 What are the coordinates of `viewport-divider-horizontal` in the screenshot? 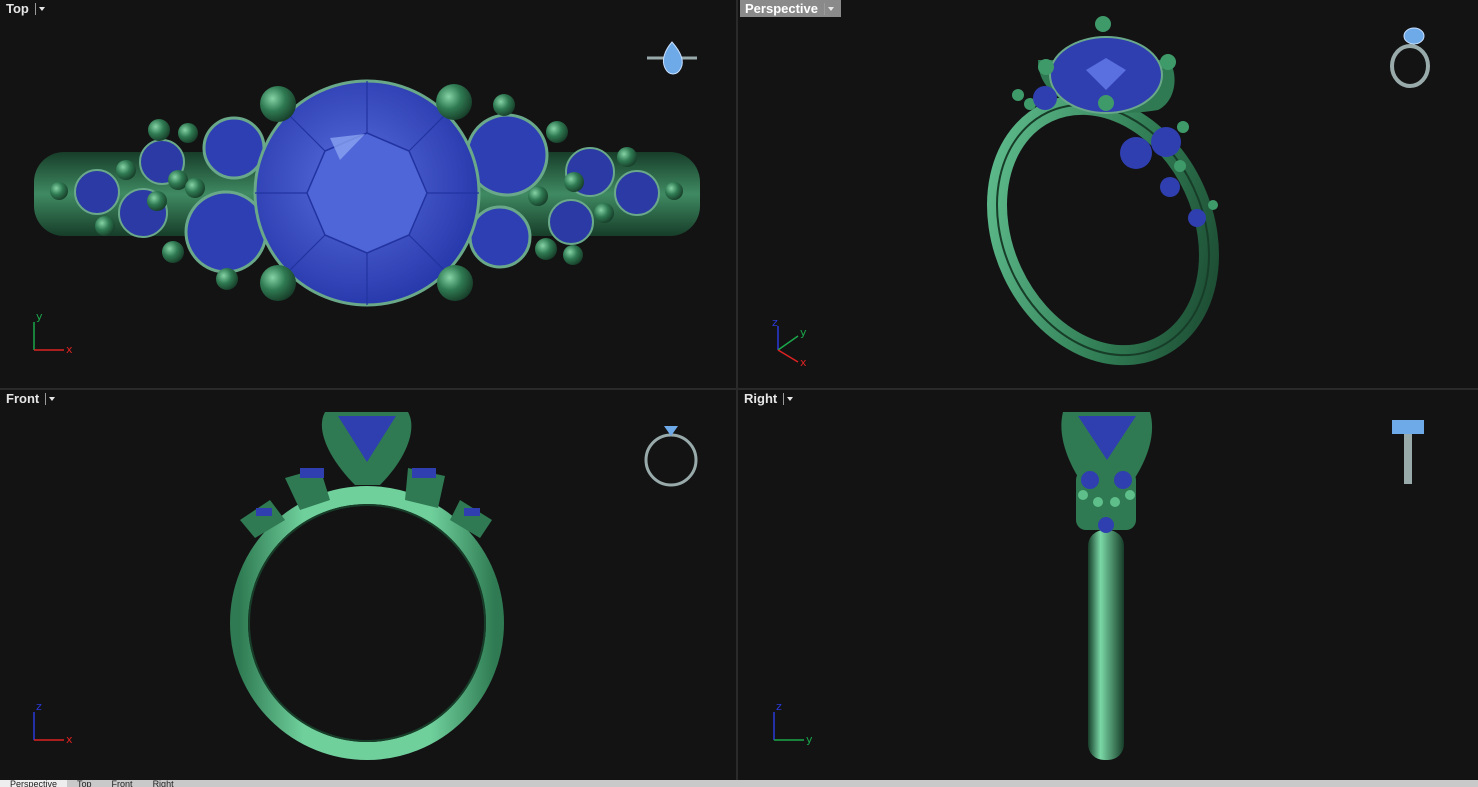 It's located at (739, 389).